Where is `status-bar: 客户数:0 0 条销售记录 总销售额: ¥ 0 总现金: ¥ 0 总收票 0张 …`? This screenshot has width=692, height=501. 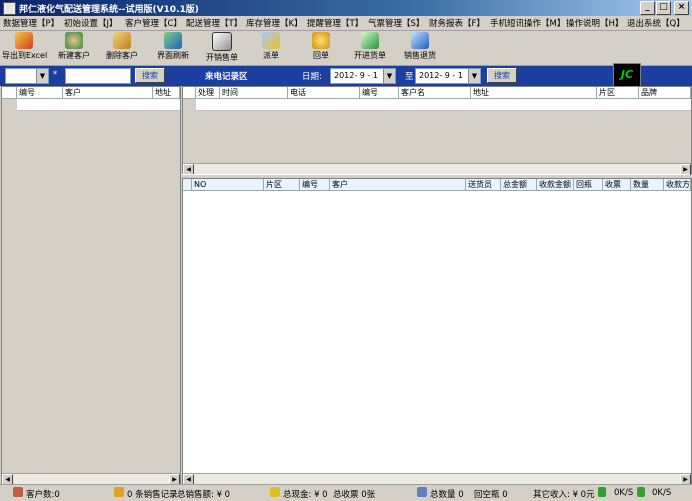
status-bar: 客户数:0 0 条销售记录 总销售额: ¥ 0 总现金: ¥ 0 总收票 0张 … is located at coordinates (346, 492).